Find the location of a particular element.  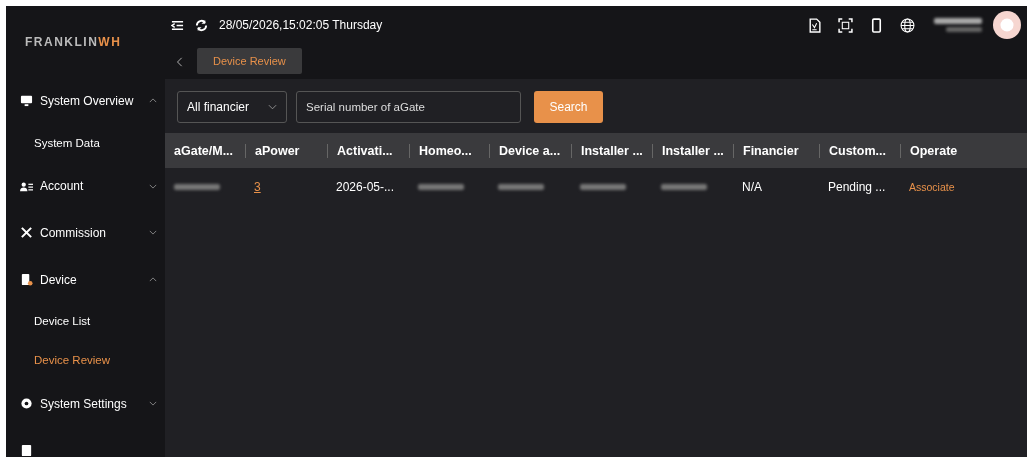

redacted-username is located at coordinates (958, 21).